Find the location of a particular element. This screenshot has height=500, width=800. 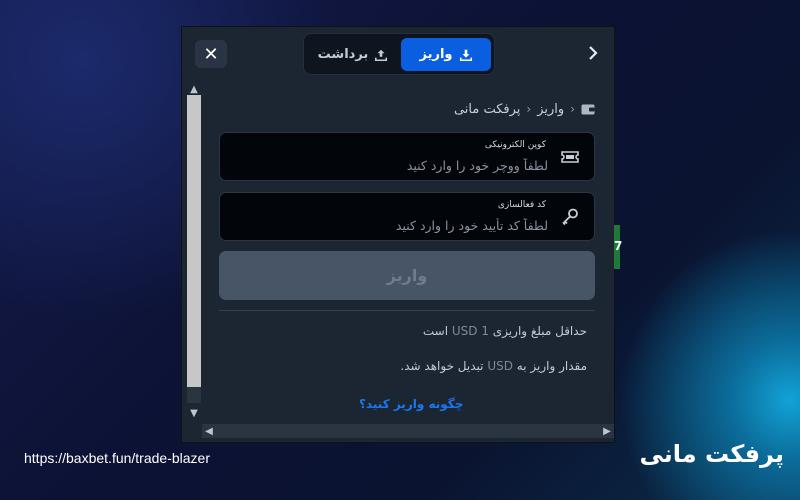

voucher-label: کوپن الکترونیکی is located at coordinates (515, 145).